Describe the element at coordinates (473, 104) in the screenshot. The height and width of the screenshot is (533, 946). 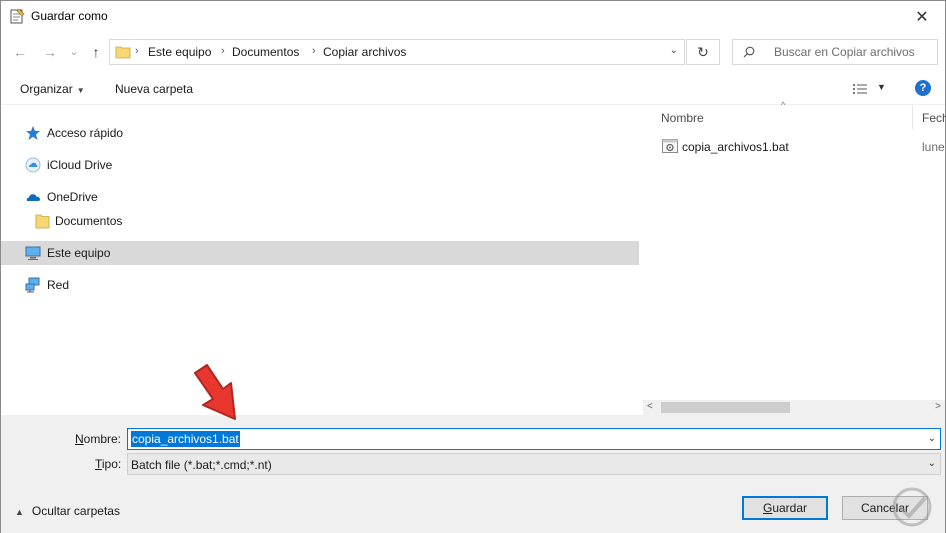
I see `toolbar-divider` at that location.